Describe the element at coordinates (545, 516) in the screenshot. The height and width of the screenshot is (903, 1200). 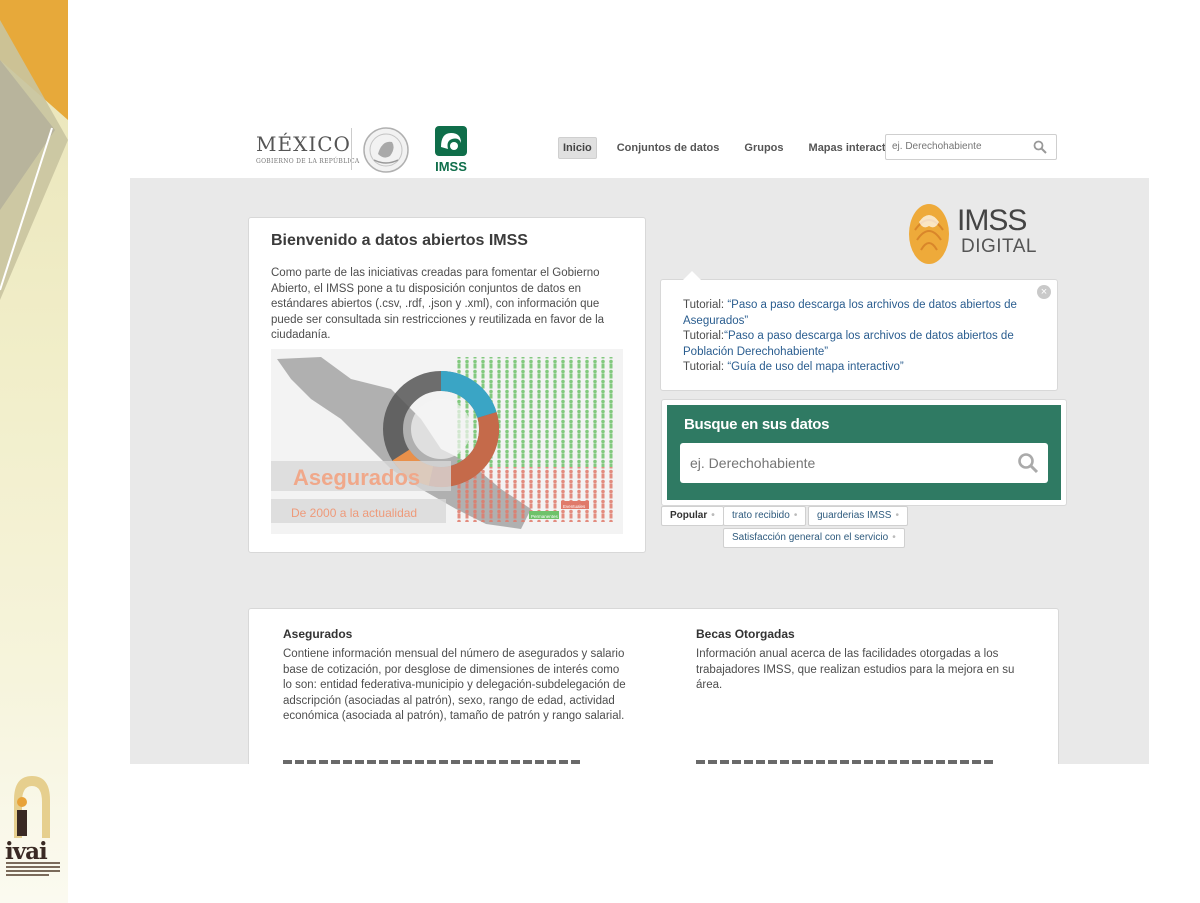
I see `legend-permanentes: Permanentes` at that location.